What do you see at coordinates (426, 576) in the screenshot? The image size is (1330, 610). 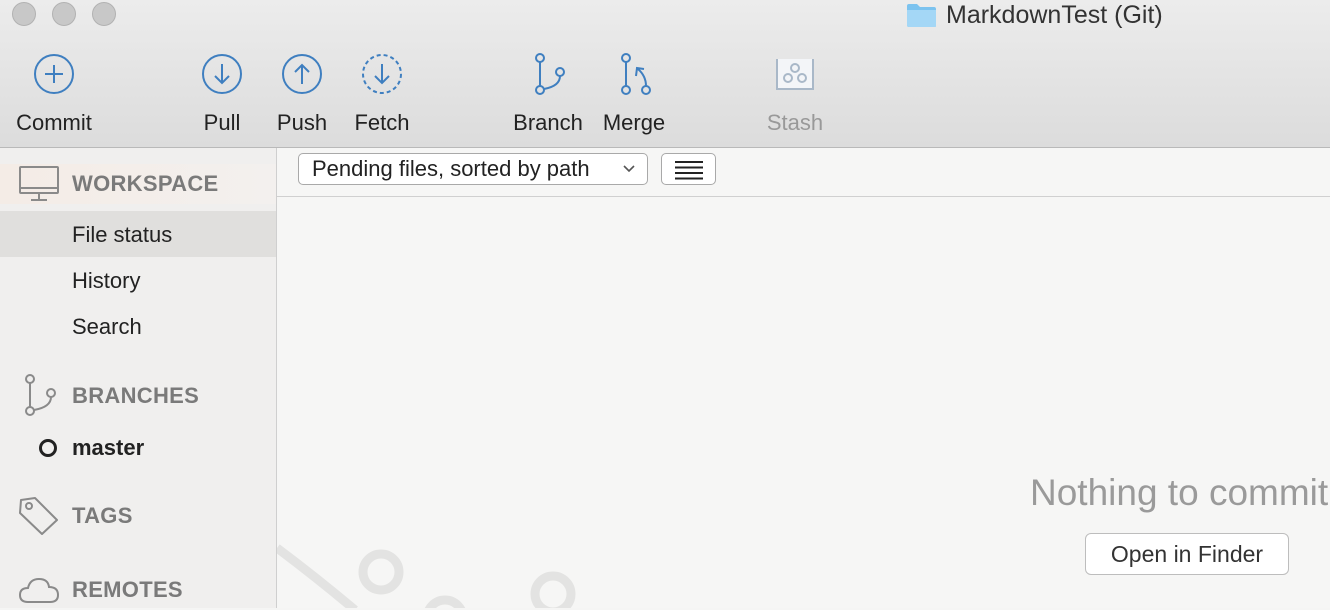 I see `repository-watermark-icon` at bounding box center [426, 576].